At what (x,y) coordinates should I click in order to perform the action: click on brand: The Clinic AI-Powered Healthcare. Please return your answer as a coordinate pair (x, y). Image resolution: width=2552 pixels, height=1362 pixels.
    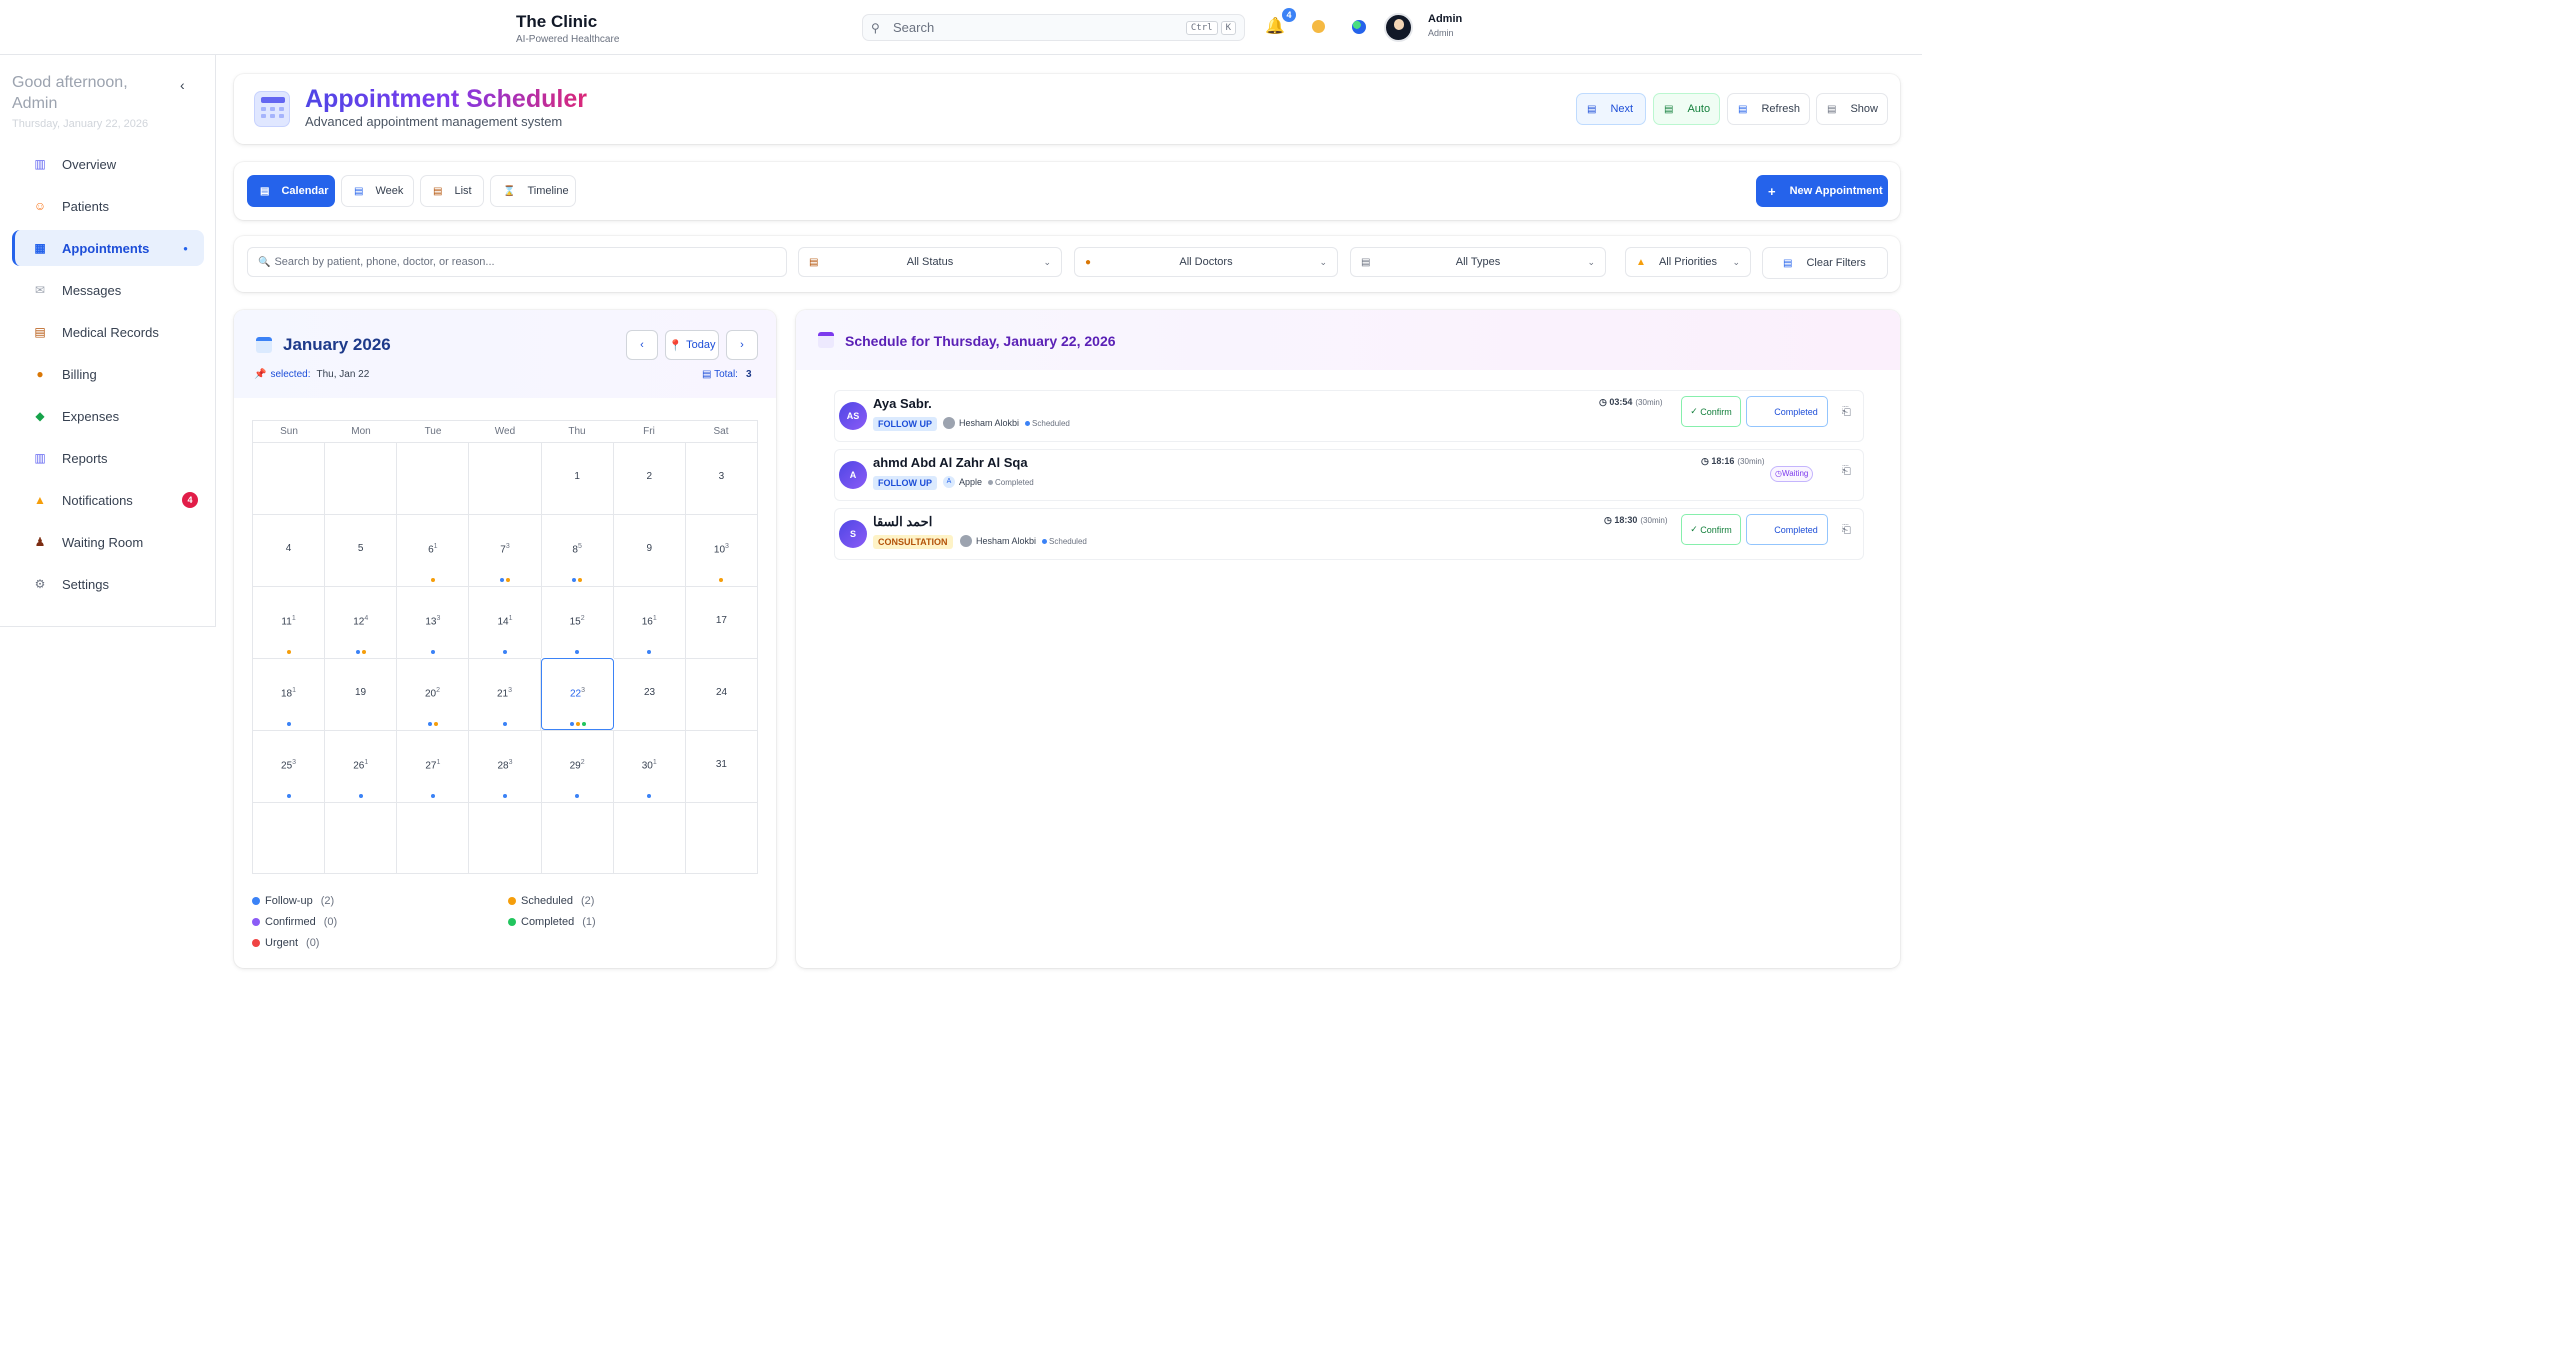
    Looking at the image, I should click on (567, 28).